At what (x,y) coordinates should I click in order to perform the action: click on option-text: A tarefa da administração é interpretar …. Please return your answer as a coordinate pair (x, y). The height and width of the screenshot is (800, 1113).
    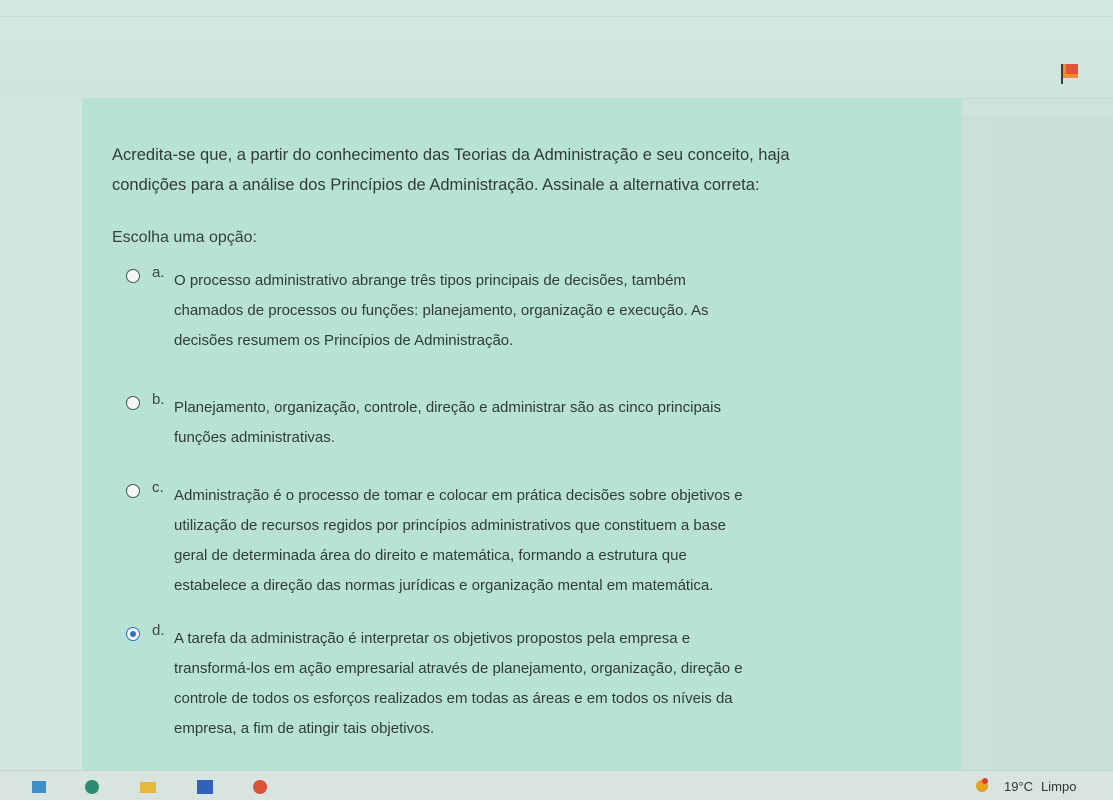
    Looking at the image, I should click on (524, 684).